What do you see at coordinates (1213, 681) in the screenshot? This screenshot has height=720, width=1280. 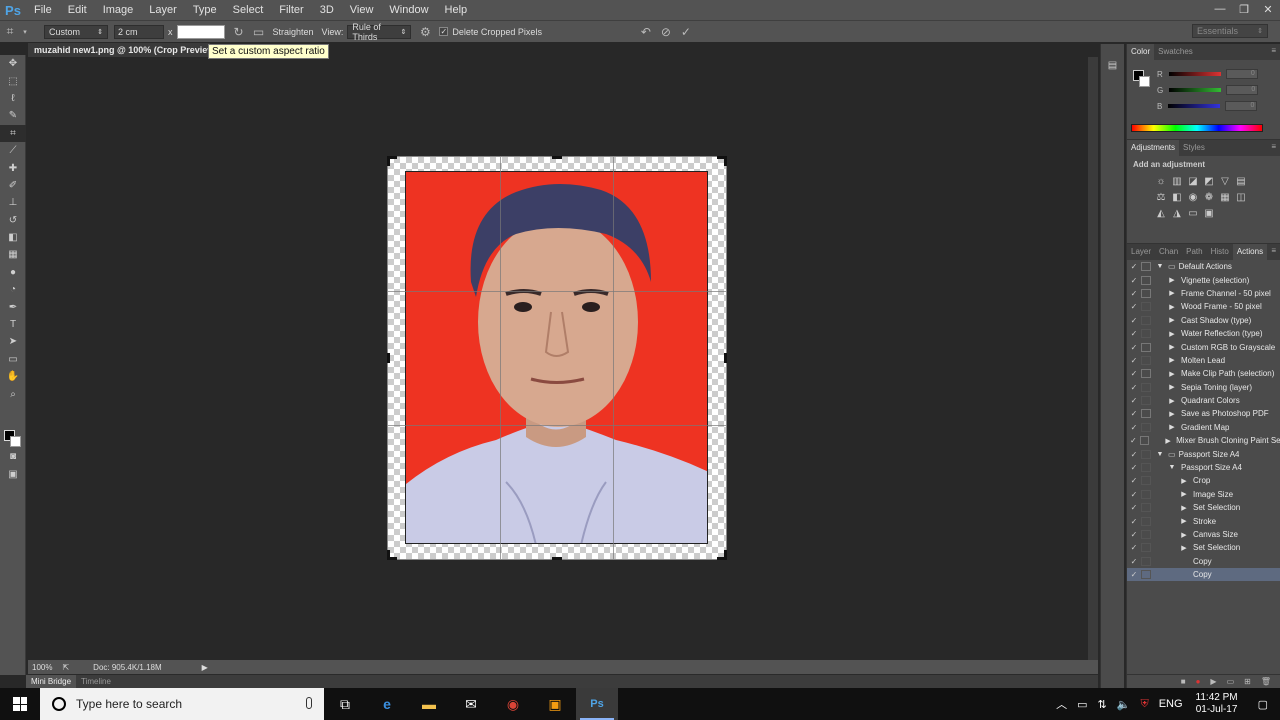 I see `play-icon: ▶` at bounding box center [1213, 681].